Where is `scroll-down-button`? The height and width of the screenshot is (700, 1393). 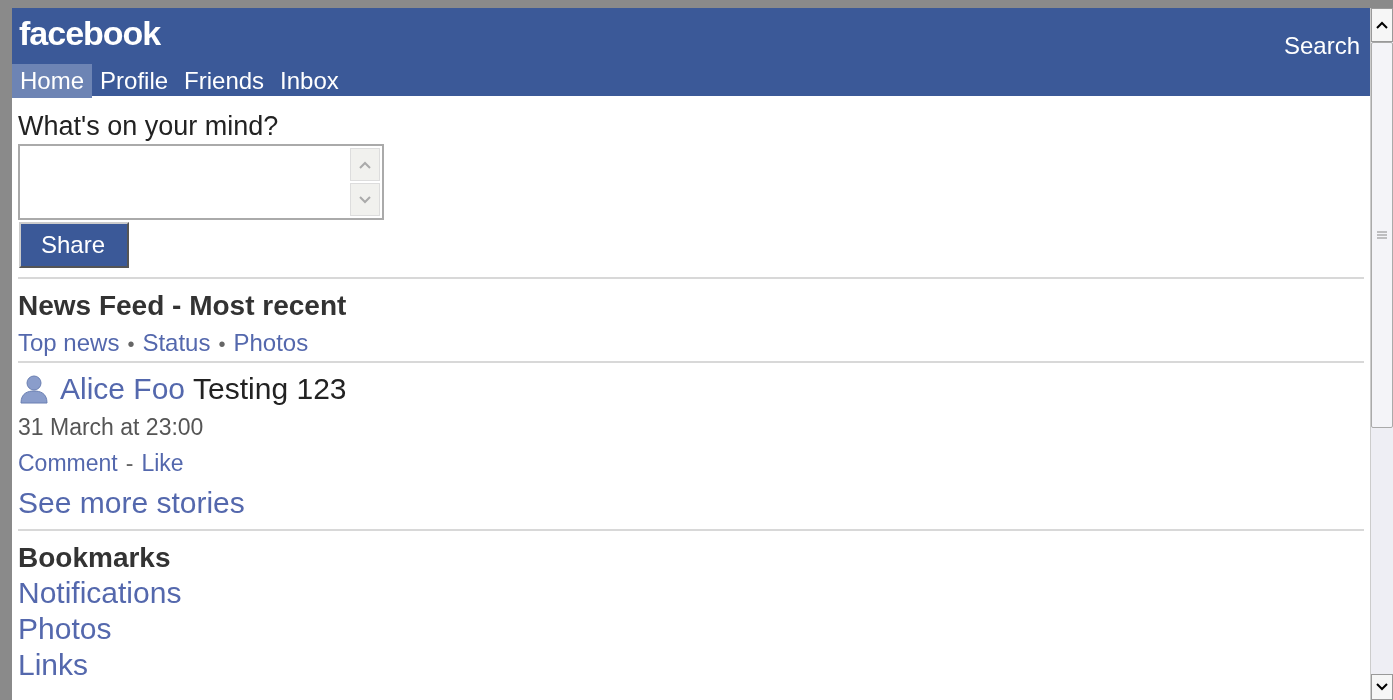 scroll-down-button is located at coordinates (1382, 687).